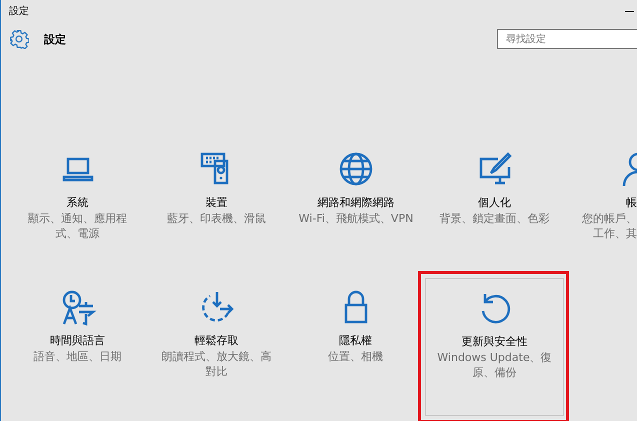 This screenshot has height=421, width=637. What do you see at coordinates (216, 340) in the screenshot?
I see `tile-title: 輕鬆存取` at bounding box center [216, 340].